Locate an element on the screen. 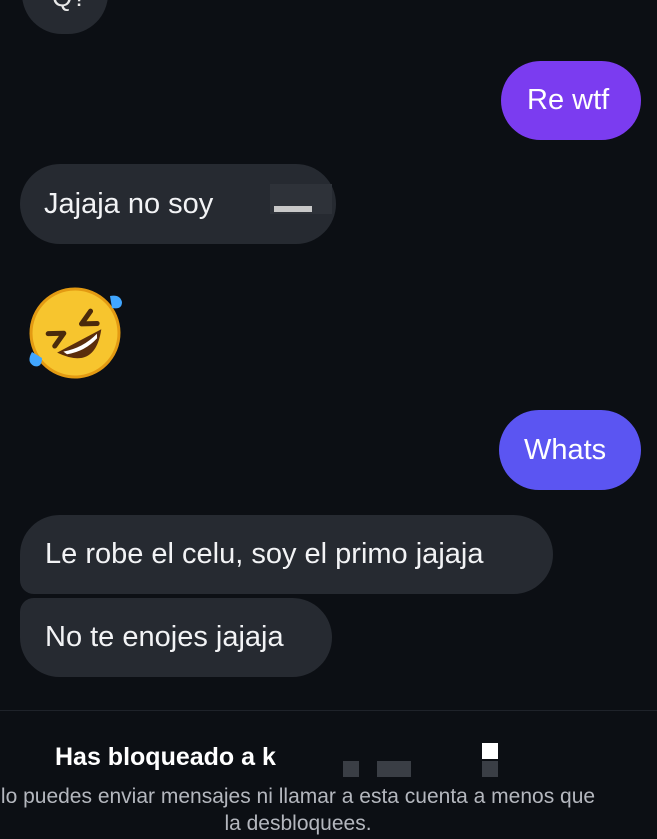 This screenshot has height=839, width=657. rofl-emoji-message is located at coordinates (75, 333).